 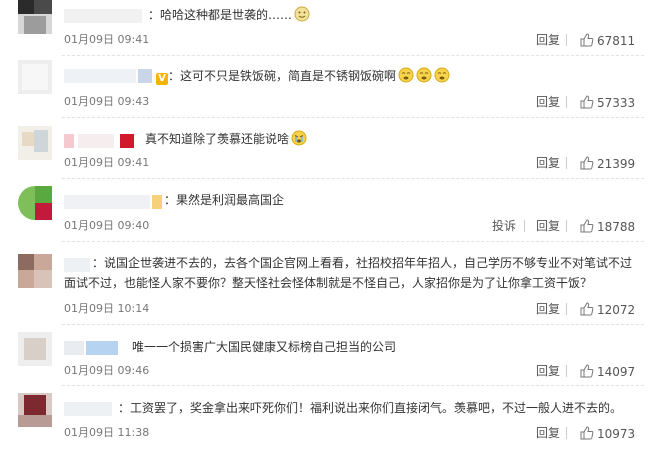 I want to click on report-button: 投诉, so click(x=504, y=226).